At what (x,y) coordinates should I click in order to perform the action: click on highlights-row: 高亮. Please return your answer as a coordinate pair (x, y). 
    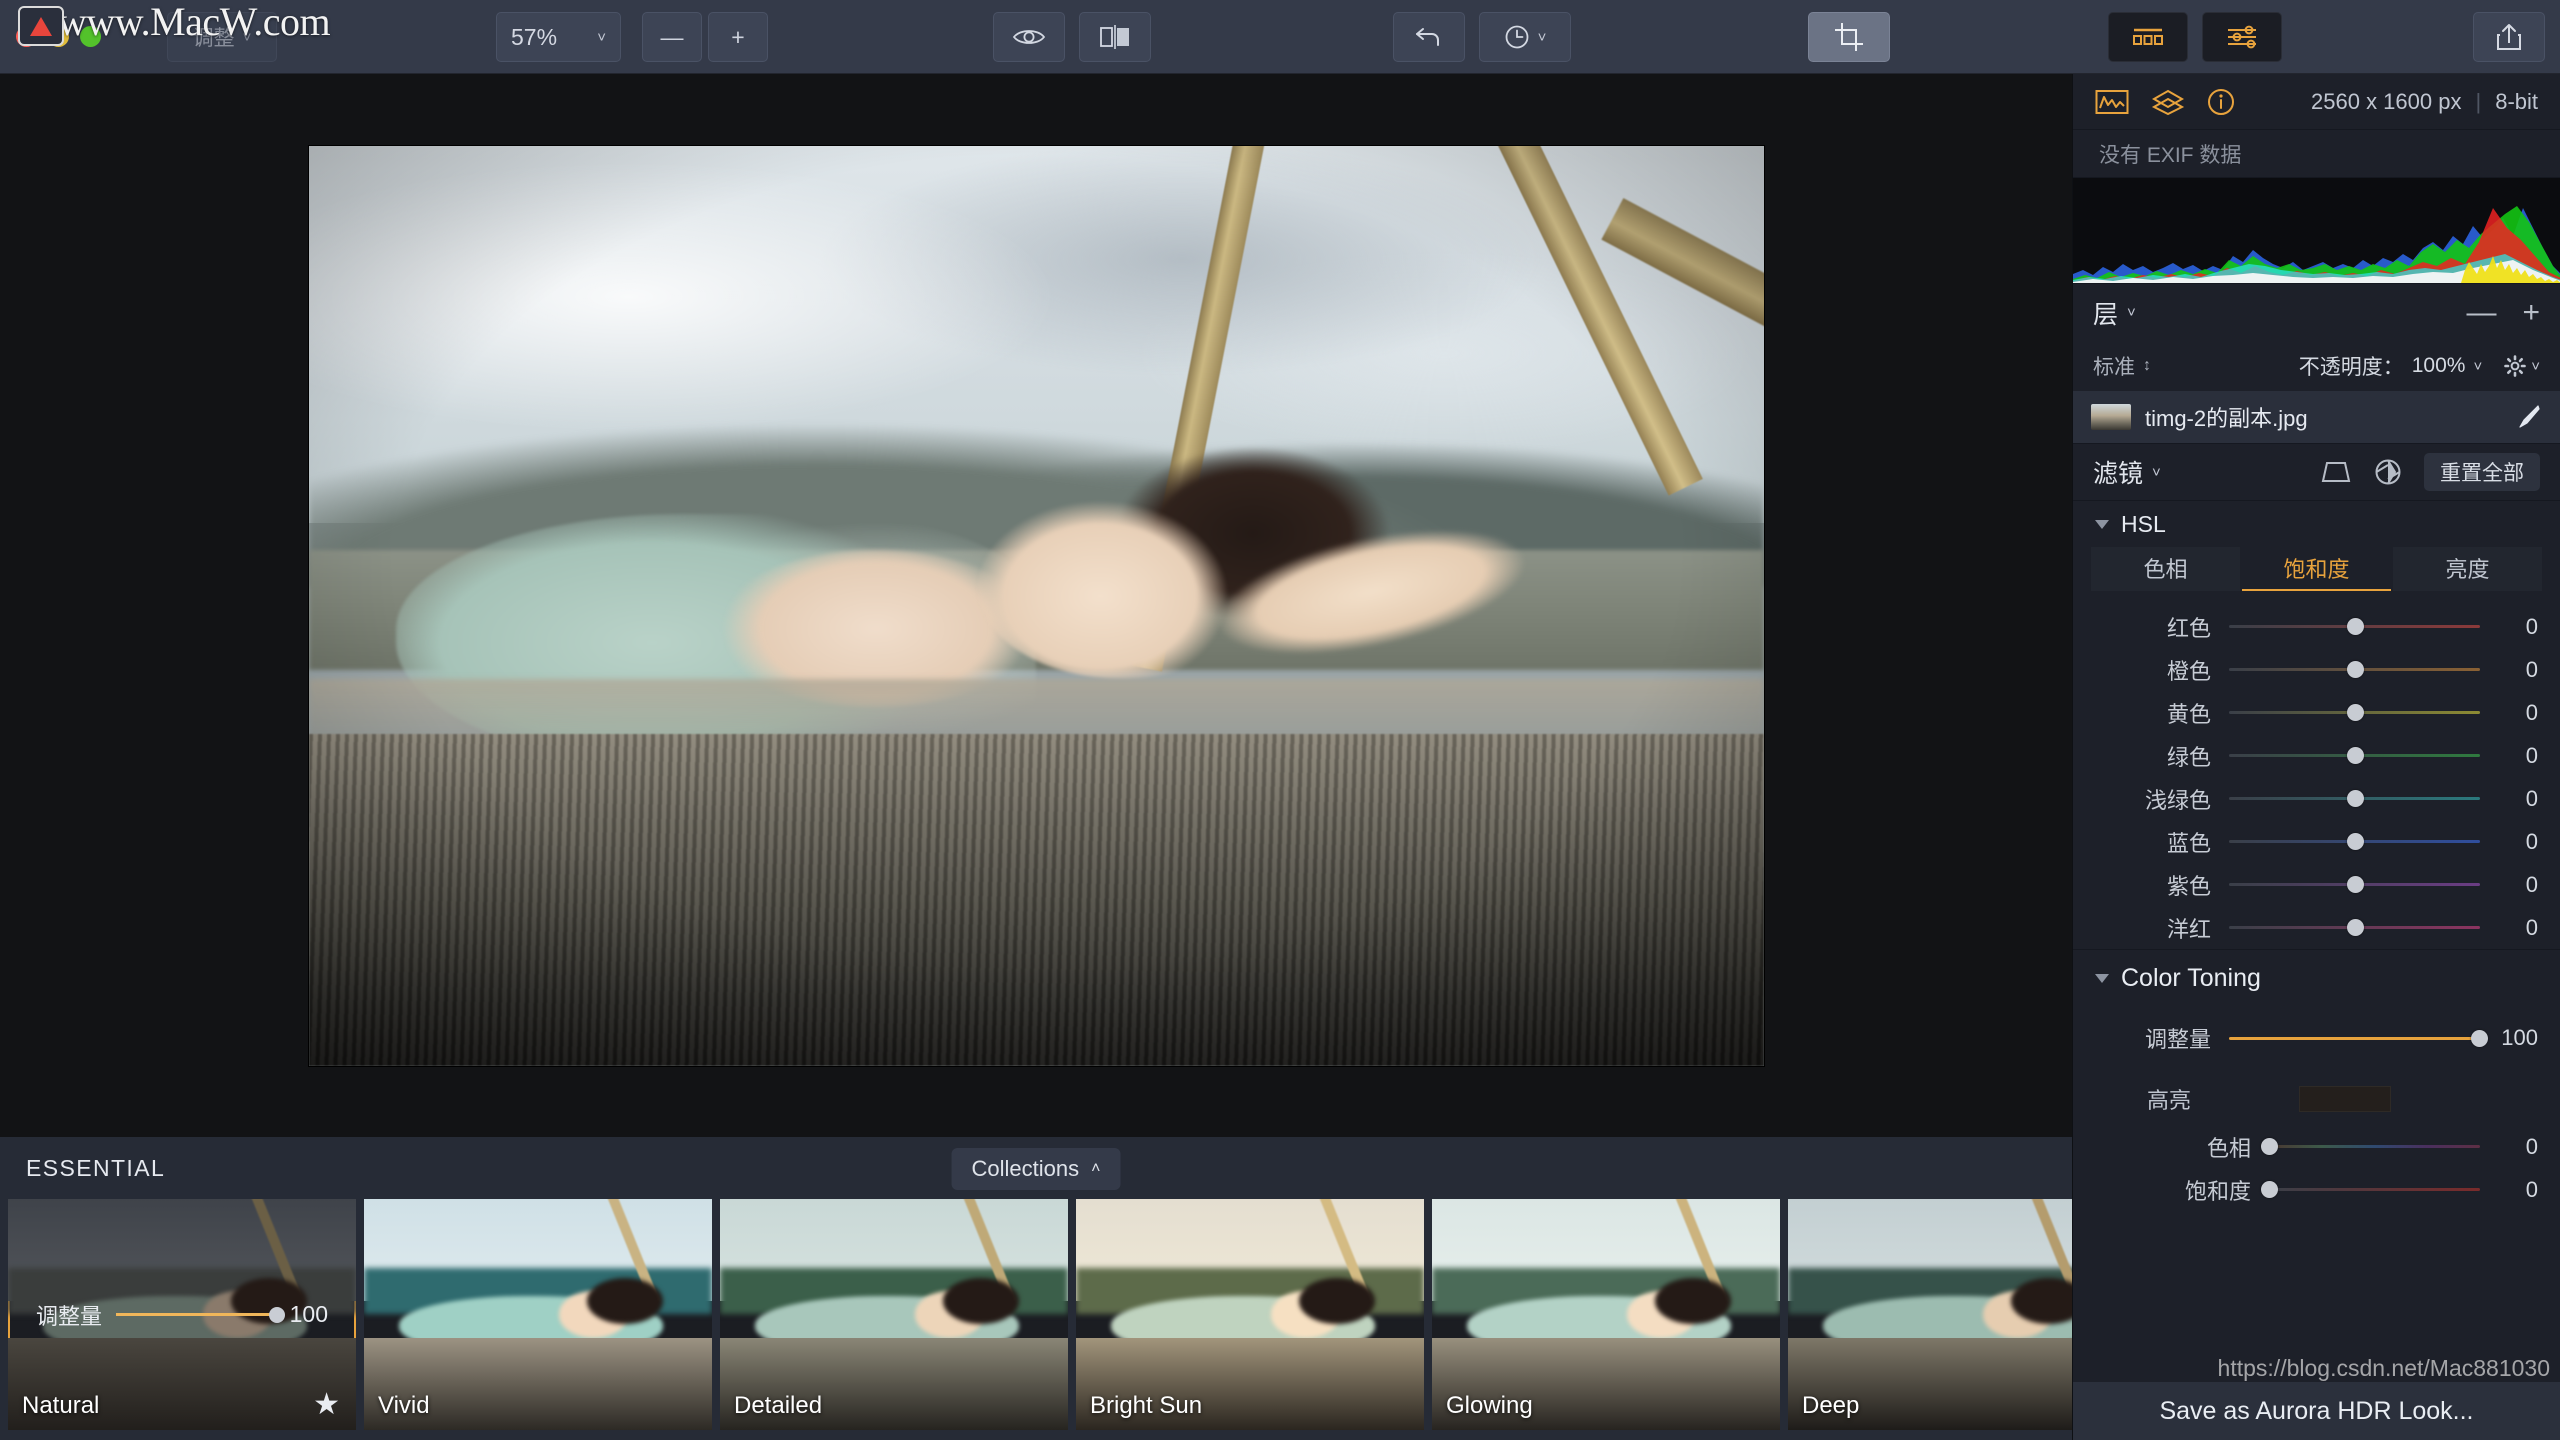
    Looking at the image, I should click on (2316, 1094).